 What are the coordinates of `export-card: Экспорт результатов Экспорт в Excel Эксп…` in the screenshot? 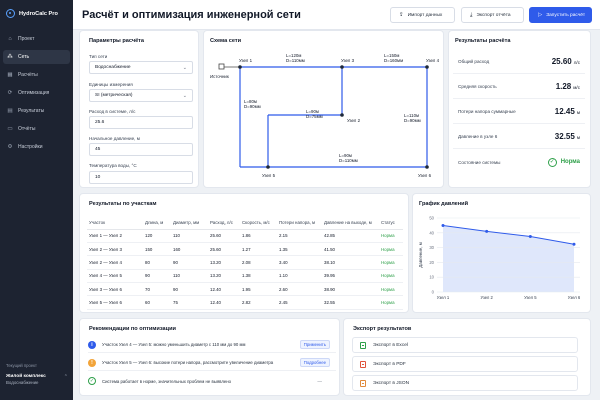 It's located at (467, 357).